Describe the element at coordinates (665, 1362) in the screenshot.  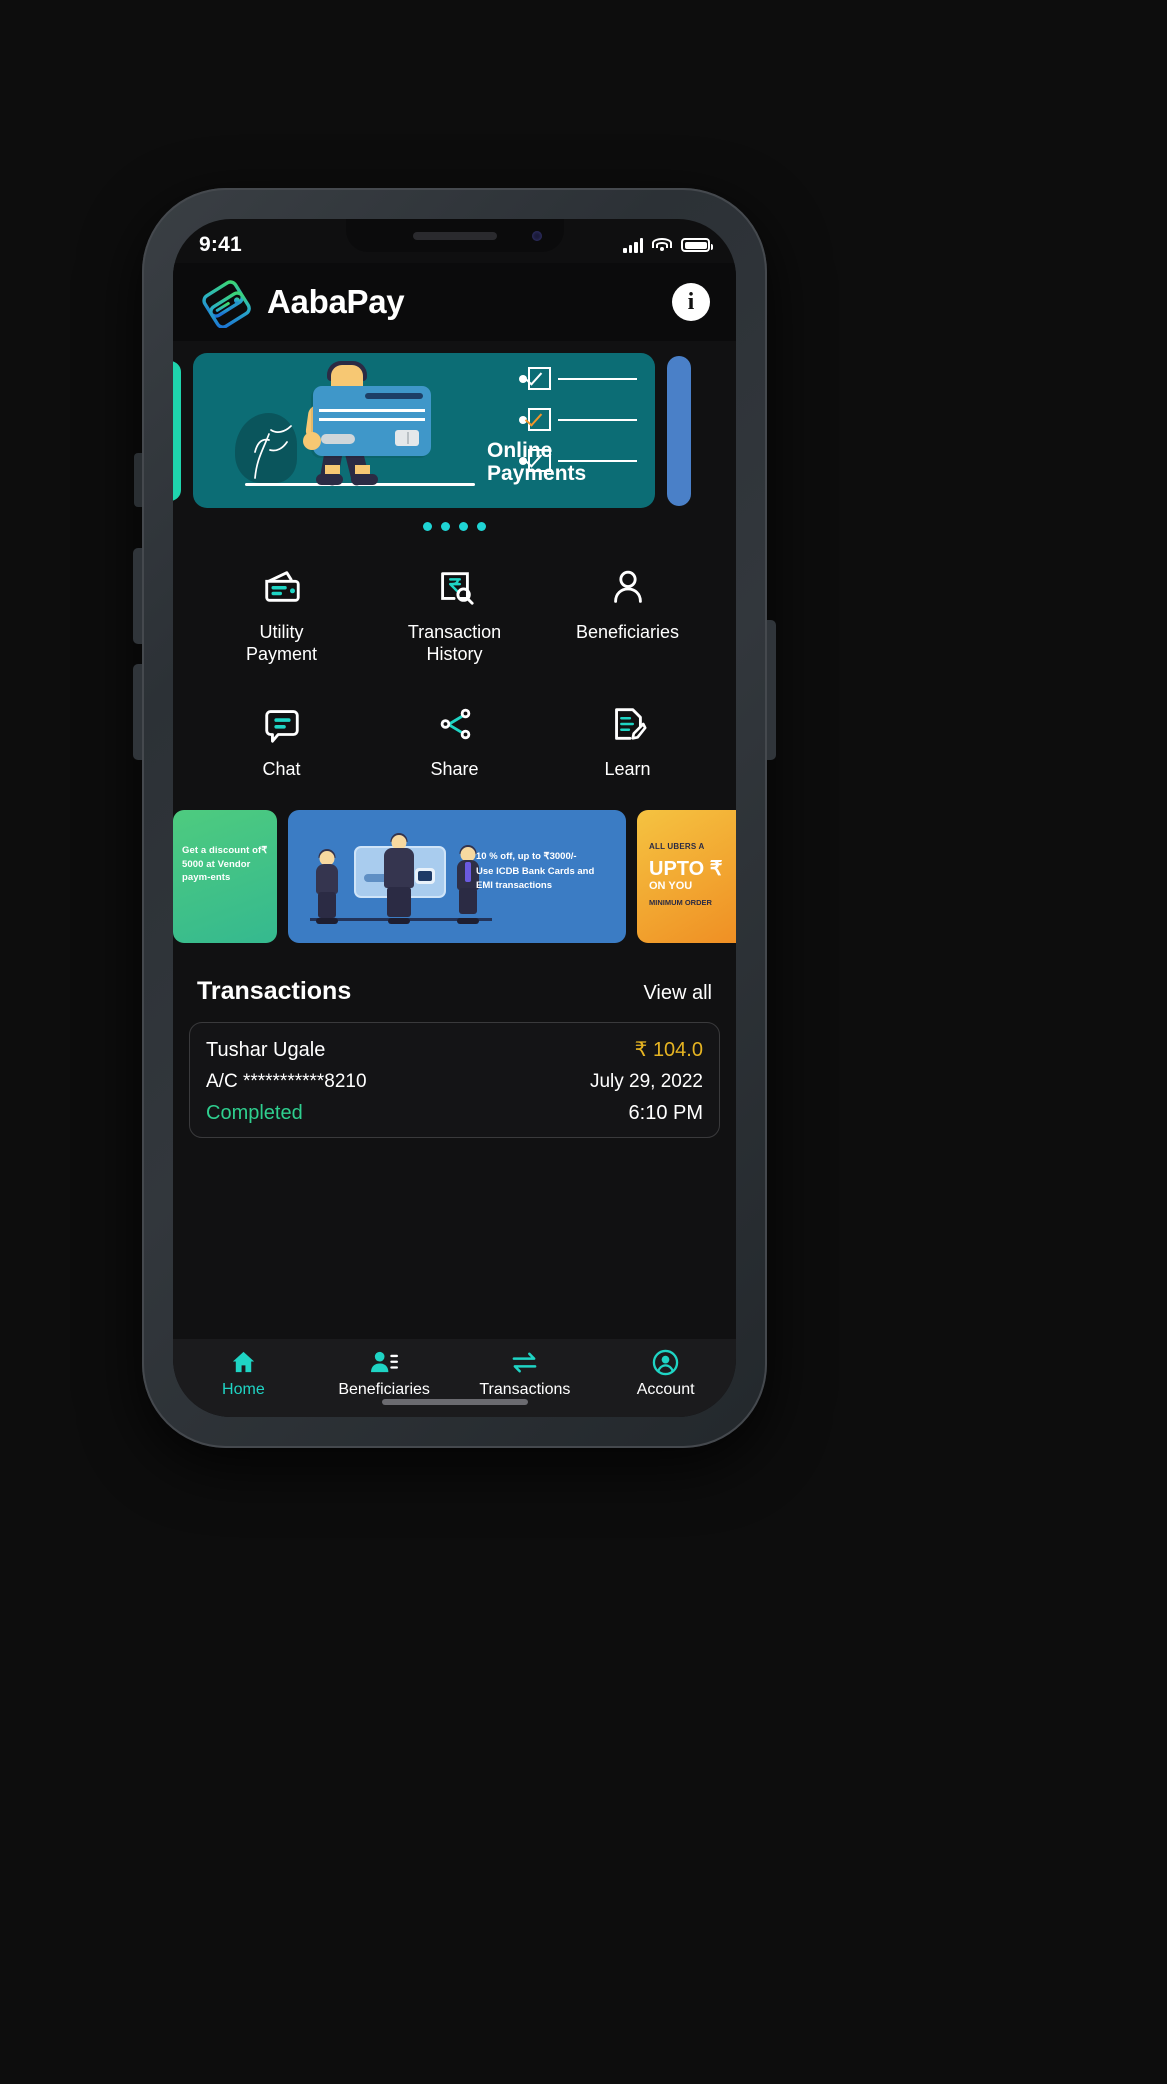
I see `account-circle-icon` at that location.